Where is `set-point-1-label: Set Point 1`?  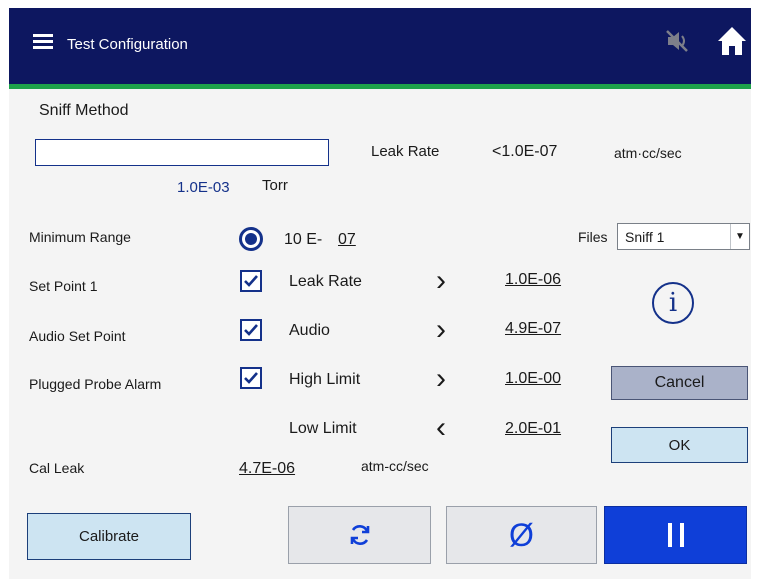
set-point-1-label: Set Point 1 is located at coordinates (63, 286).